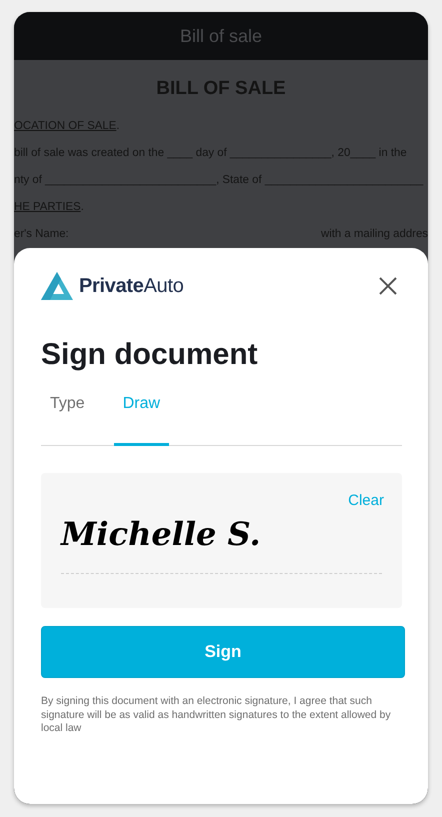  Describe the element at coordinates (150, 355) in the screenshot. I see `dialog-title: Sign document` at that location.